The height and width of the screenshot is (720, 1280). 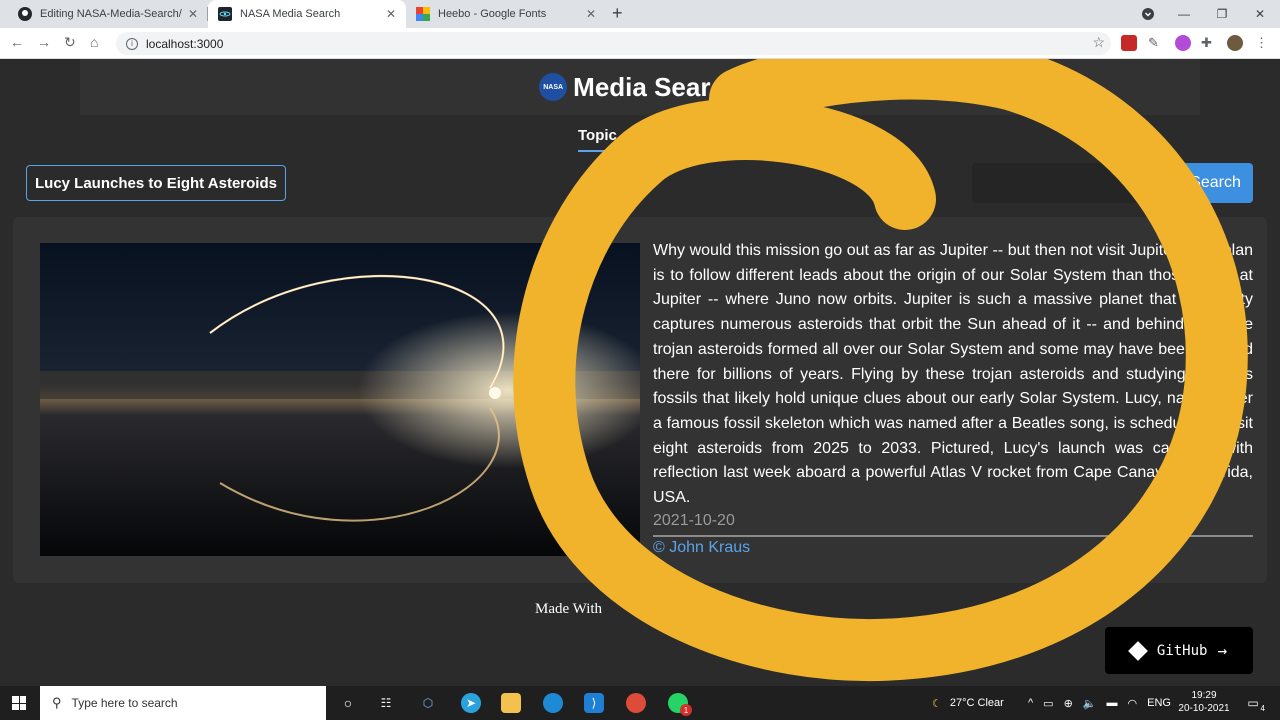 I want to click on menu-dots-icon: ⋮, so click(x=1263, y=43).